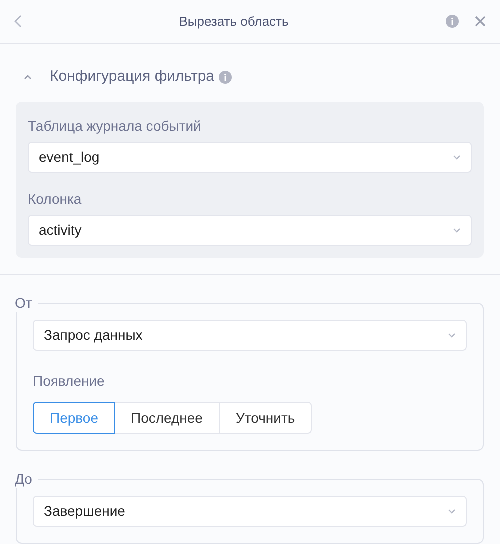  What do you see at coordinates (265, 418) in the screenshot?
I see `option-button: Уточнить` at bounding box center [265, 418].